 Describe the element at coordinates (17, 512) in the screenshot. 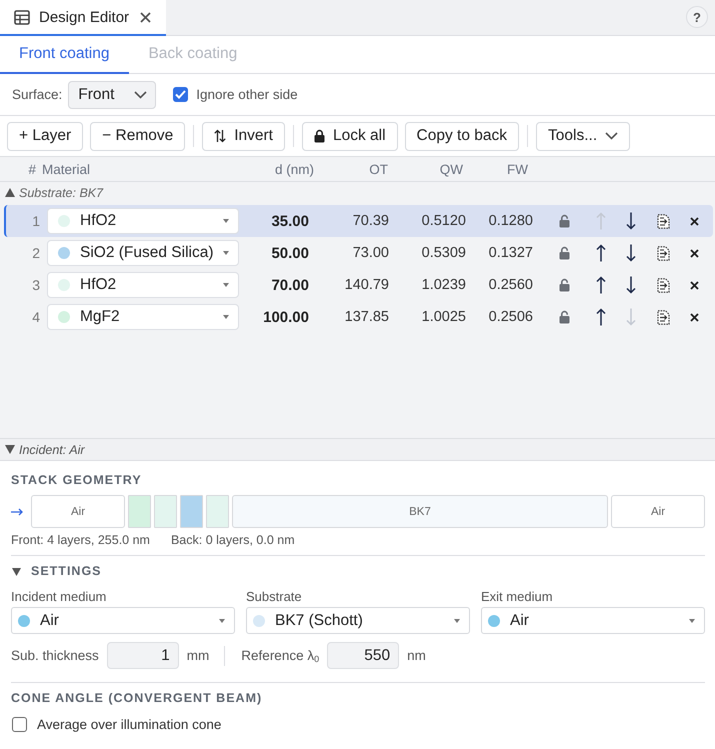

I see `arrow-right-icon` at that location.